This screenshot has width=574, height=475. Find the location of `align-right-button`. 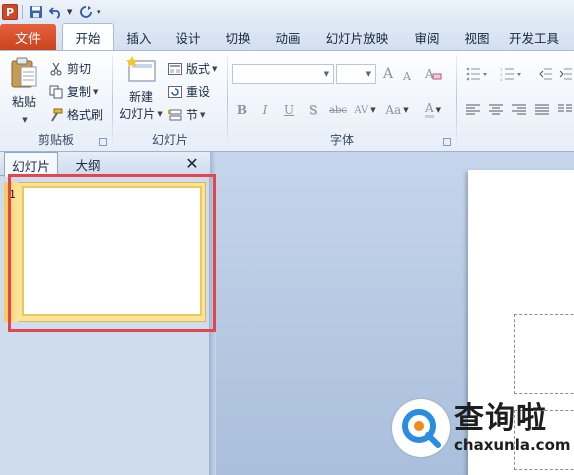

align-right-button is located at coordinates (519, 110).